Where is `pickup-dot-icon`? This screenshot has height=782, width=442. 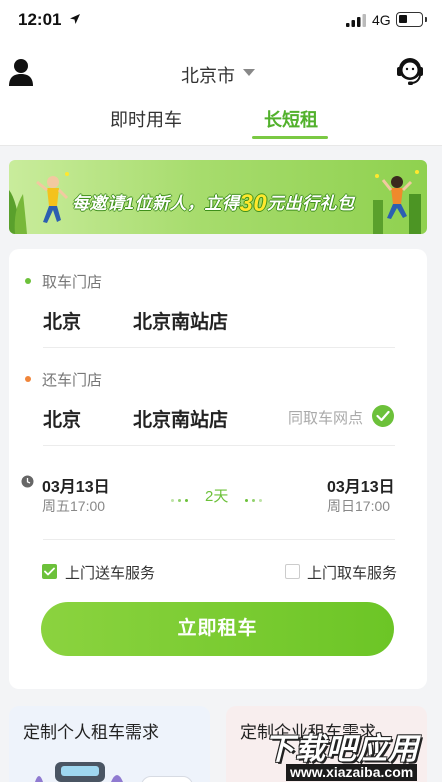
pickup-dot-icon is located at coordinates (28, 281).